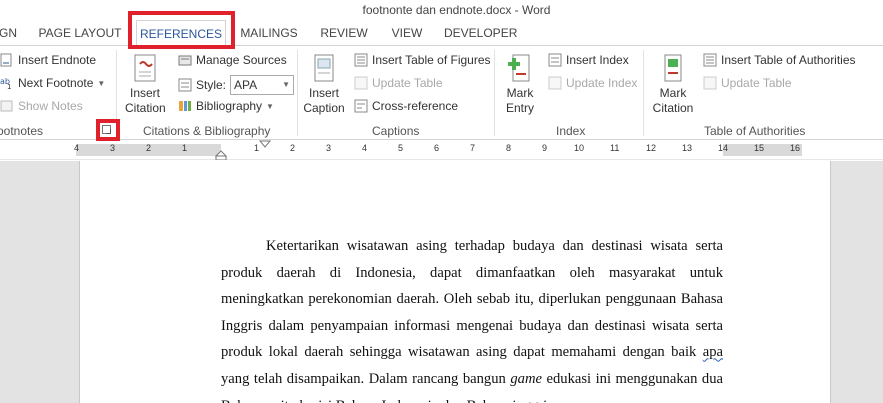 This screenshot has width=883, height=403. I want to click on tab-view: VIEW, so click(407, 33).